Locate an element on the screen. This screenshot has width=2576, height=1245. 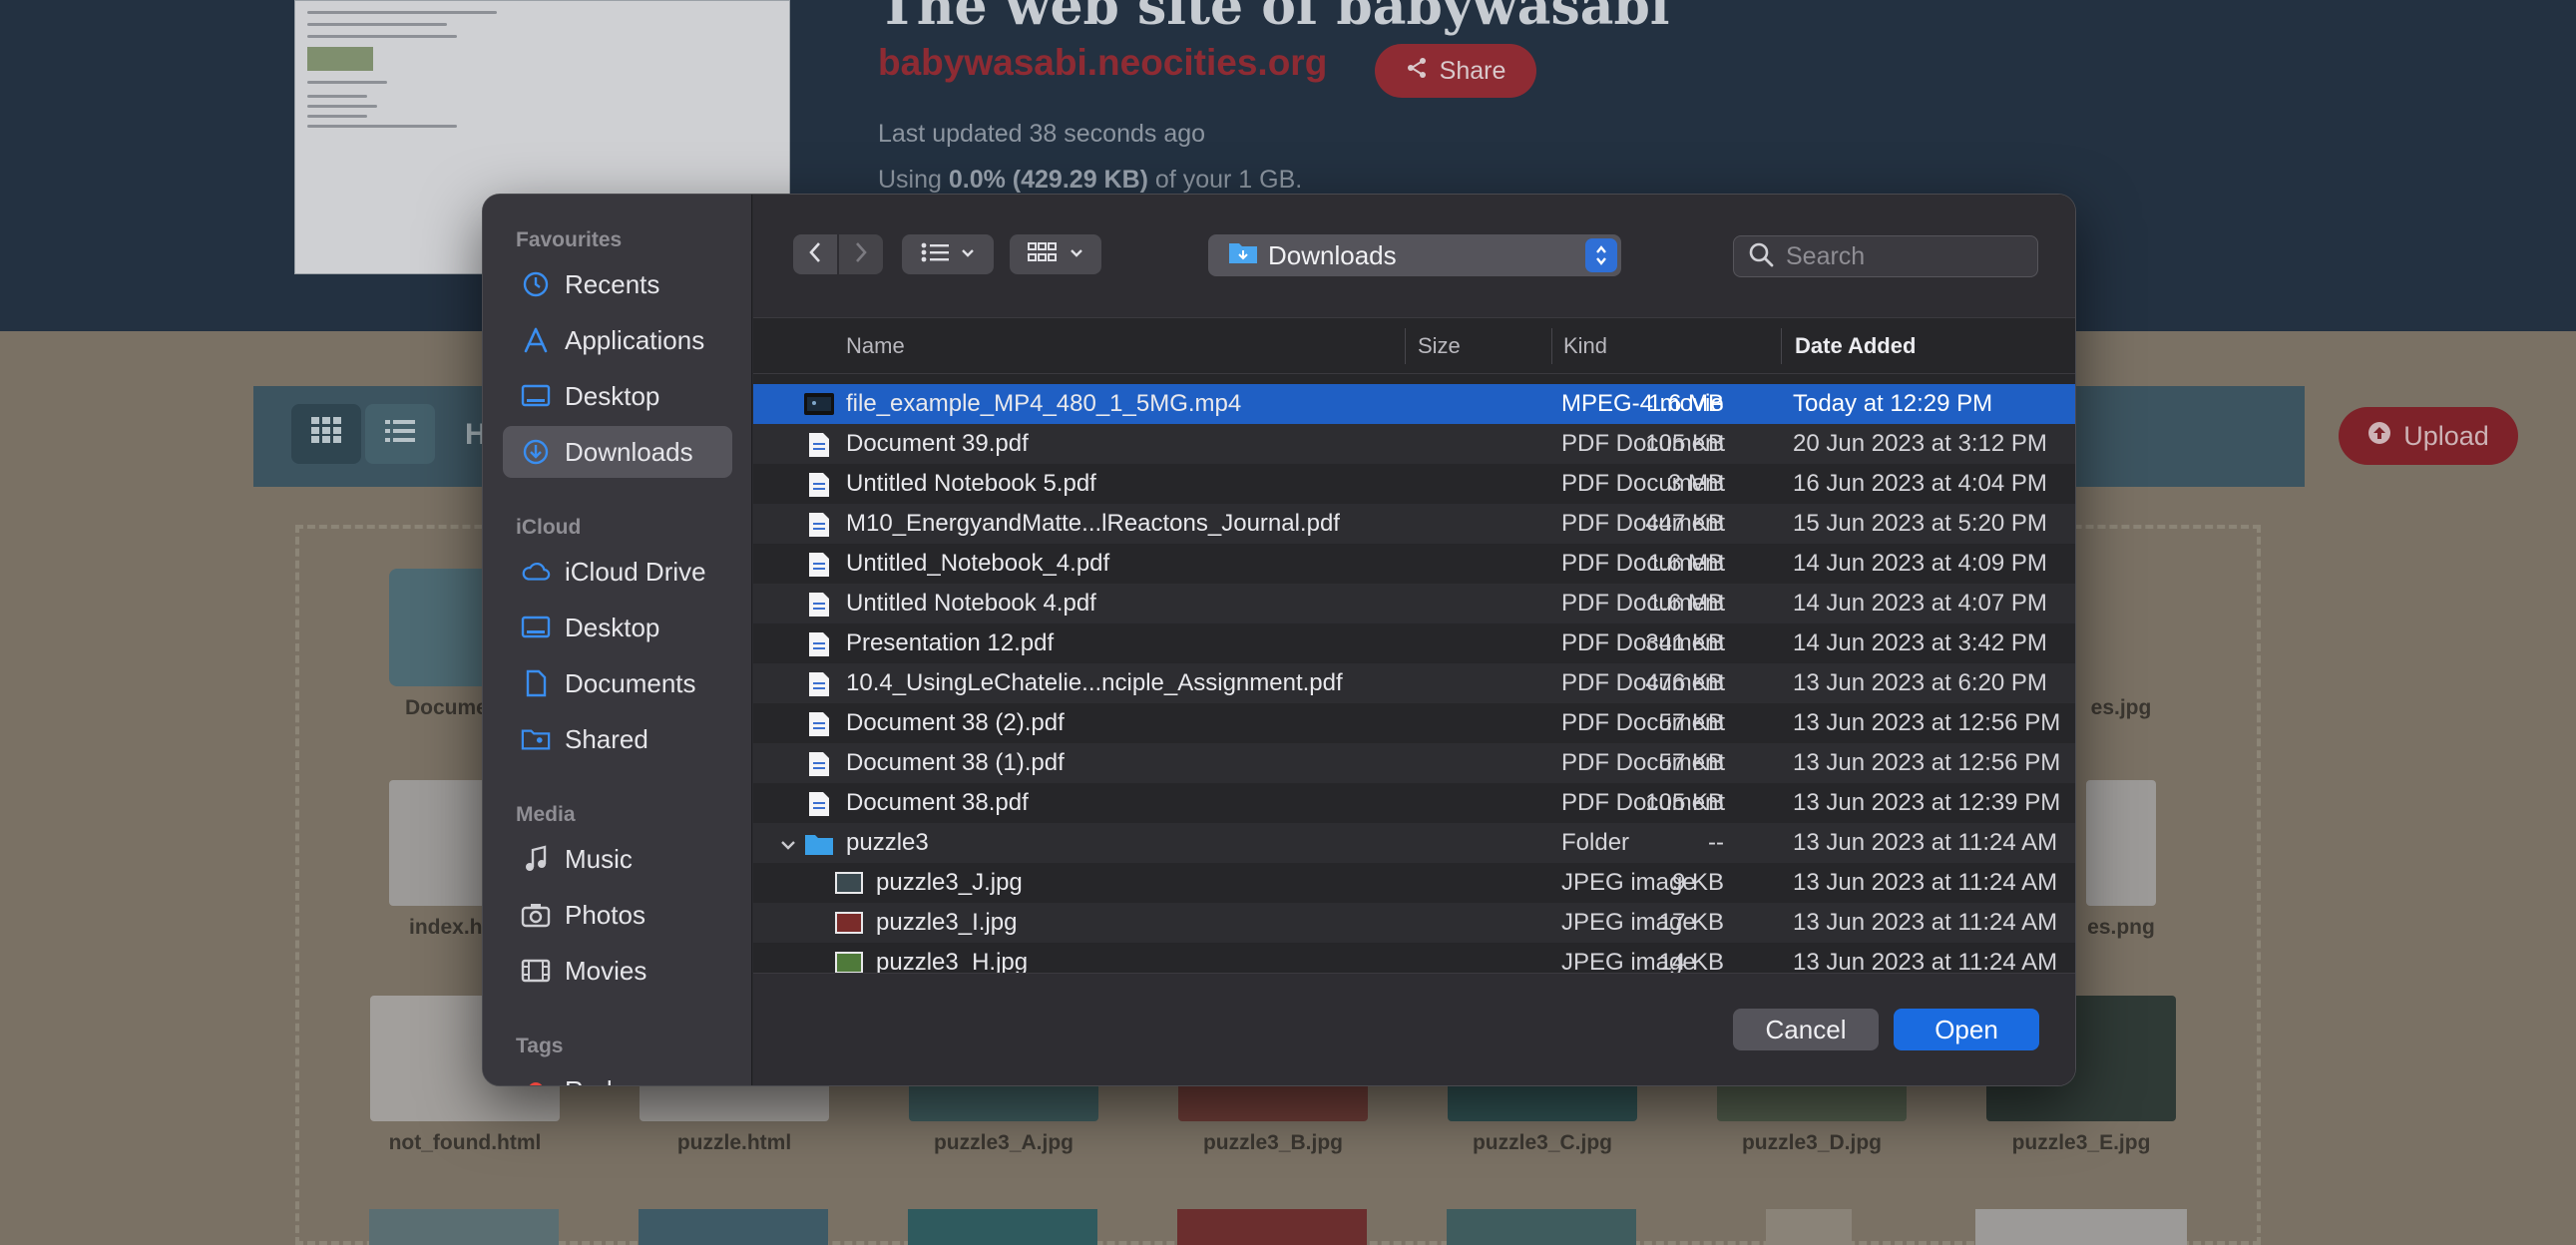
favourites-header: Favourites is located at coordinates (569, 240).